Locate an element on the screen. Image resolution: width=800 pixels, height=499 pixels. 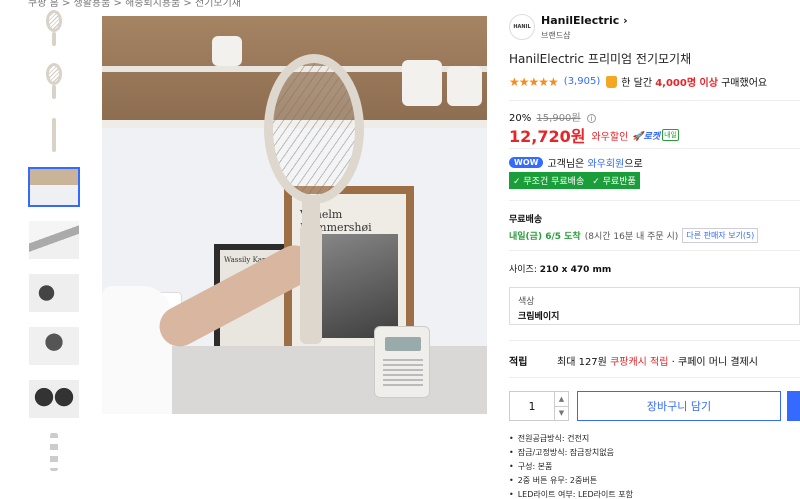
wow-text: 고객님은 와우회원으로 is located at coordinates (595, 164).